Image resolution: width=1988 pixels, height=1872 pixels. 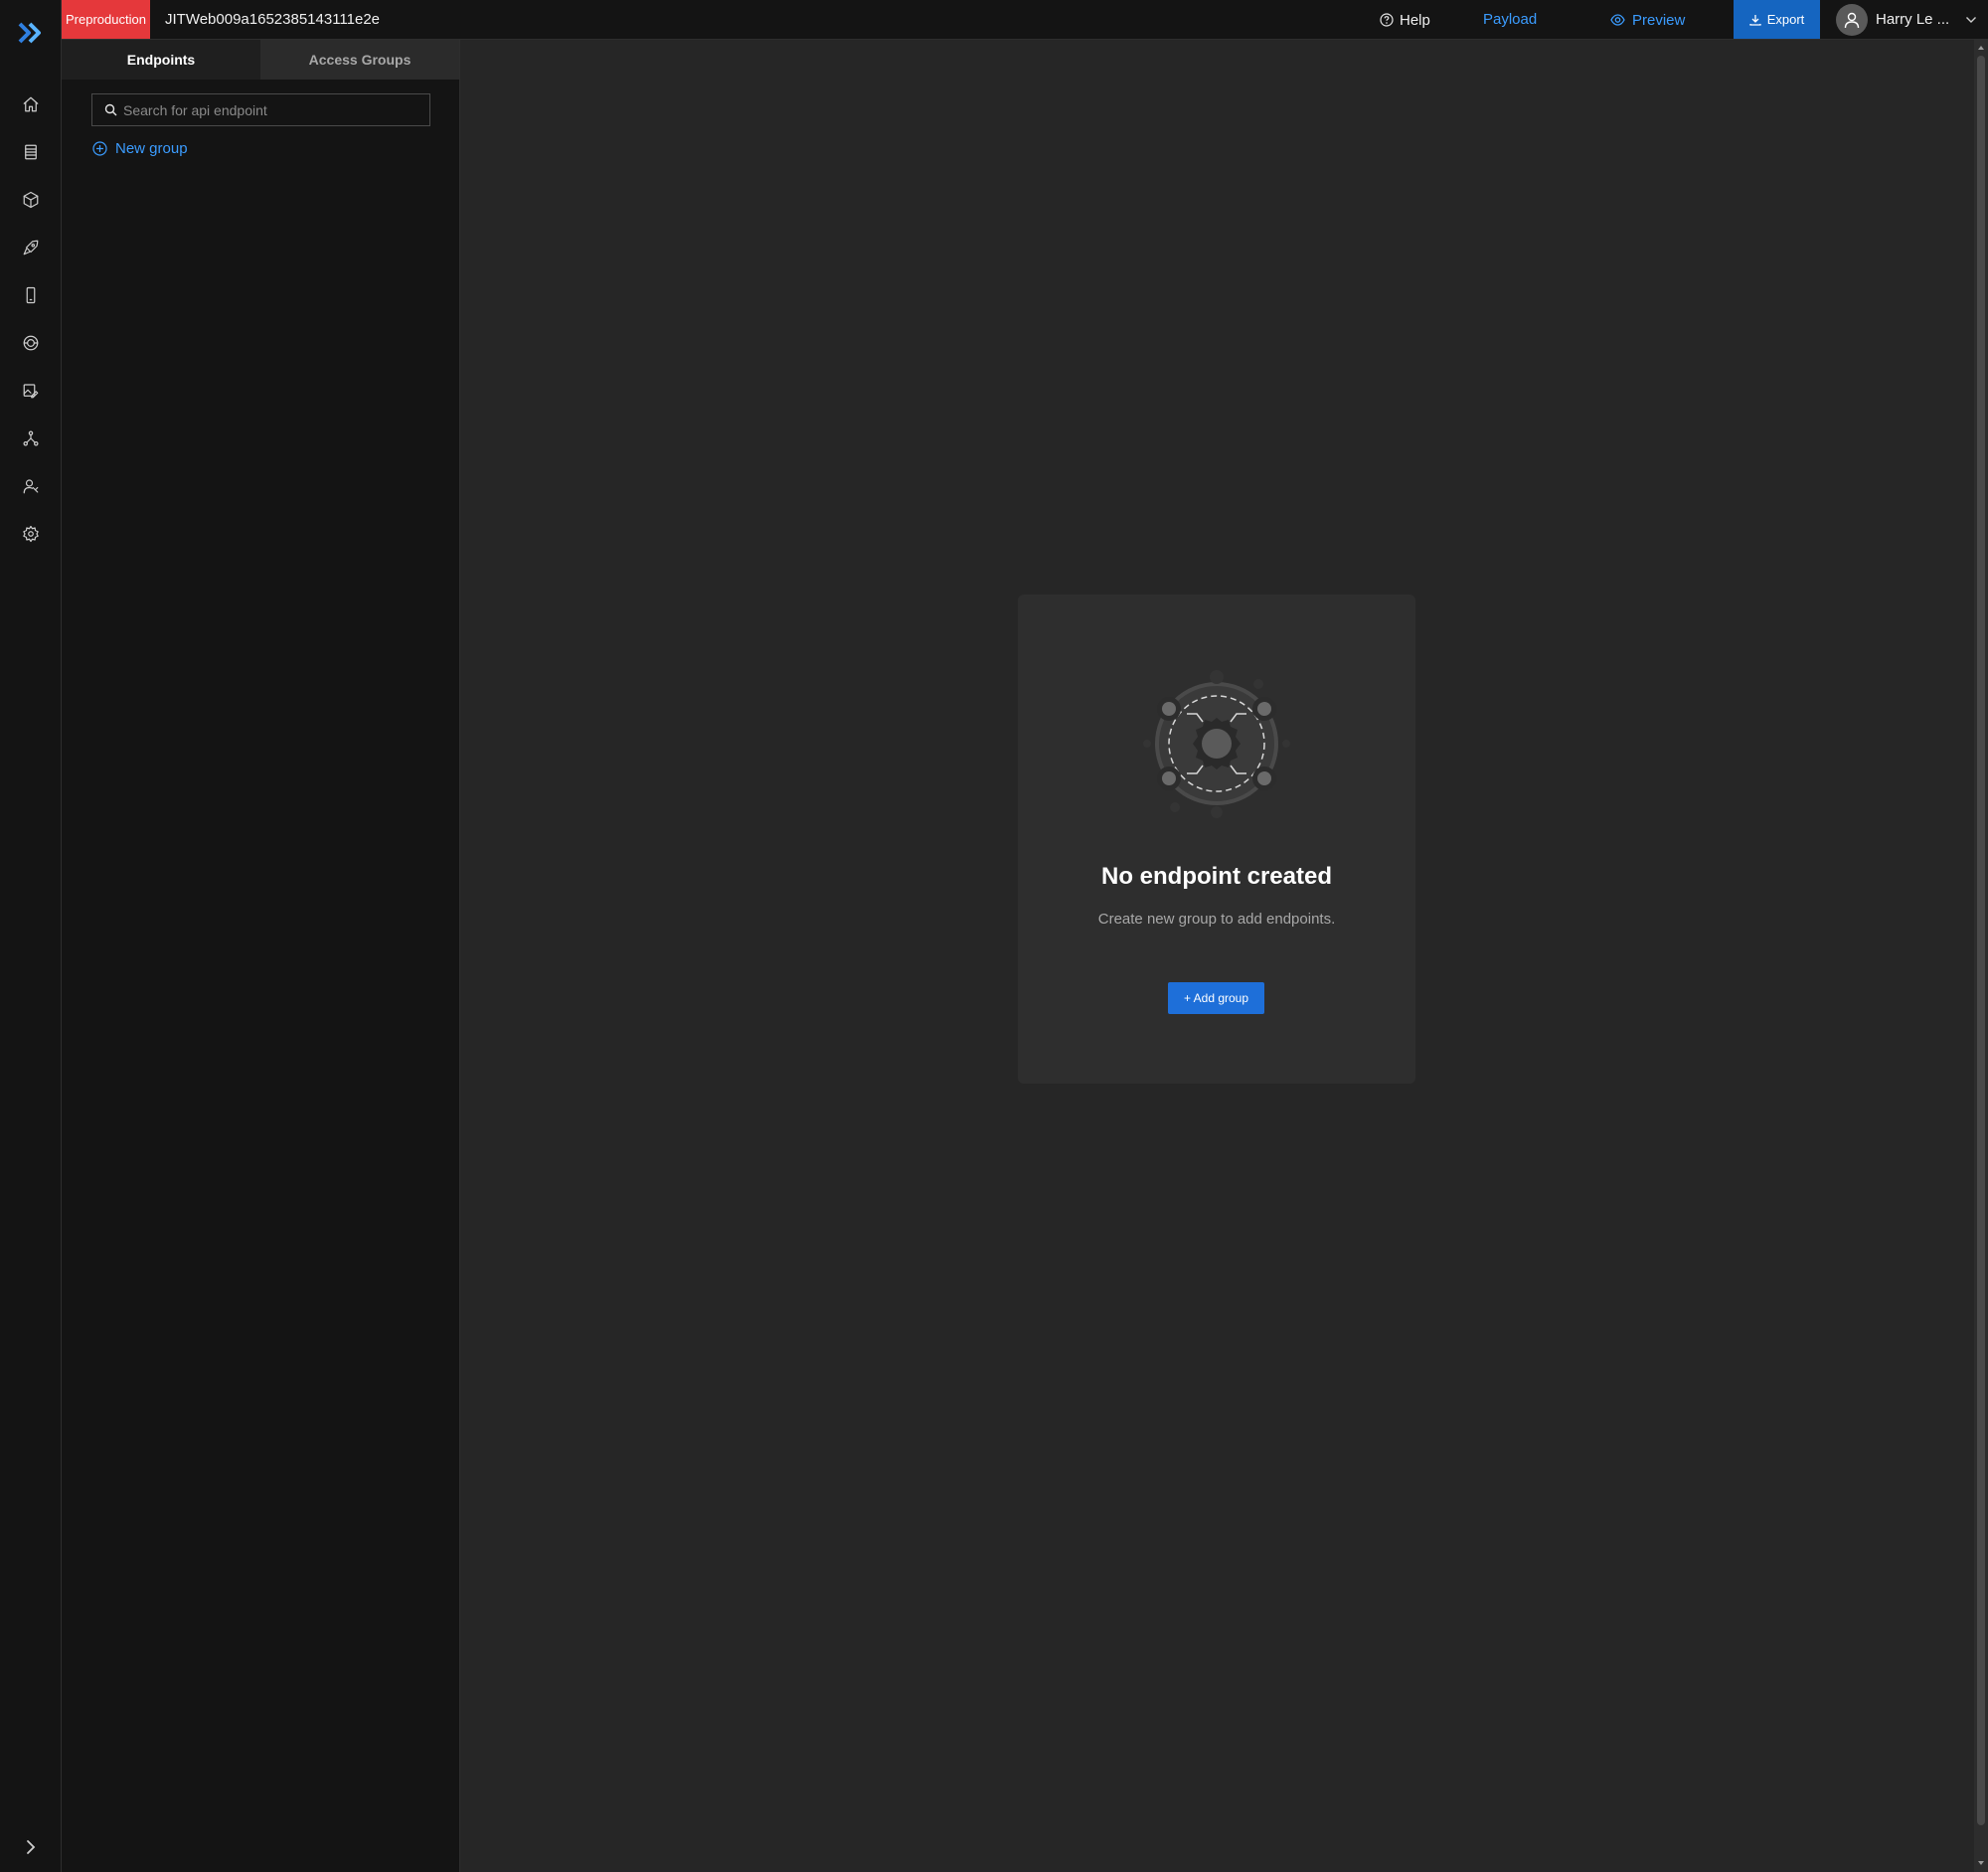 I want to click on user-icon, so click(x=1852, y=20).